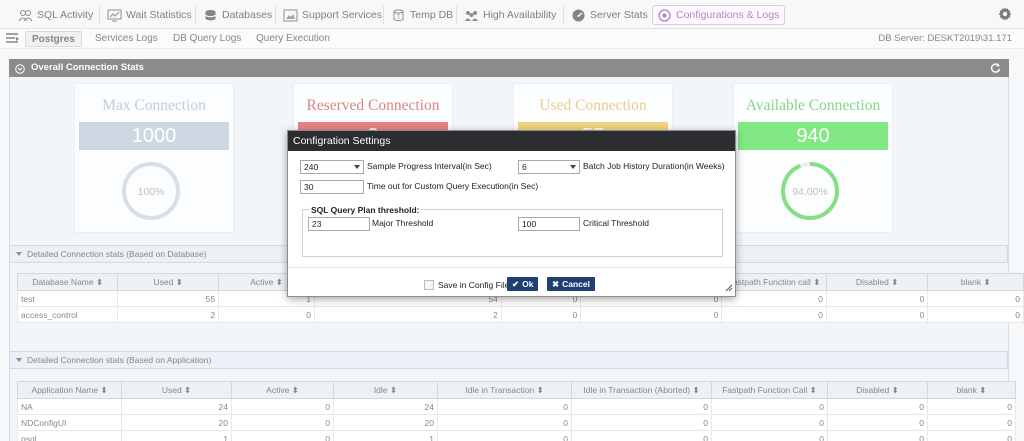 The height and width of the screenshot is (441, 1024). I want to click on nav-server-stats: Server Stats, so click(609, 15).